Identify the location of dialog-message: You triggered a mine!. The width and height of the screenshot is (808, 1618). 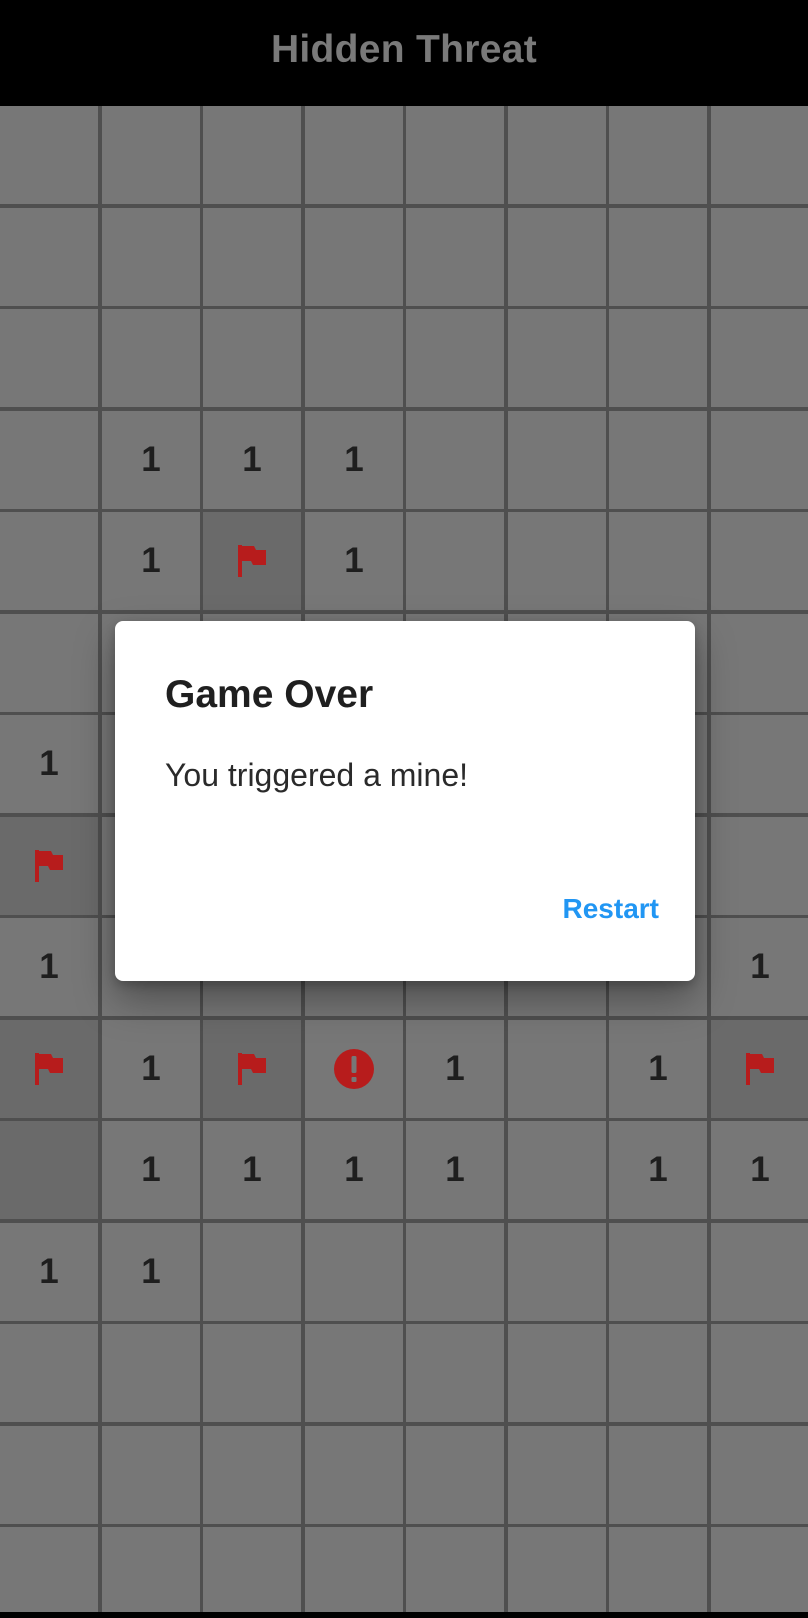
(317, 775).